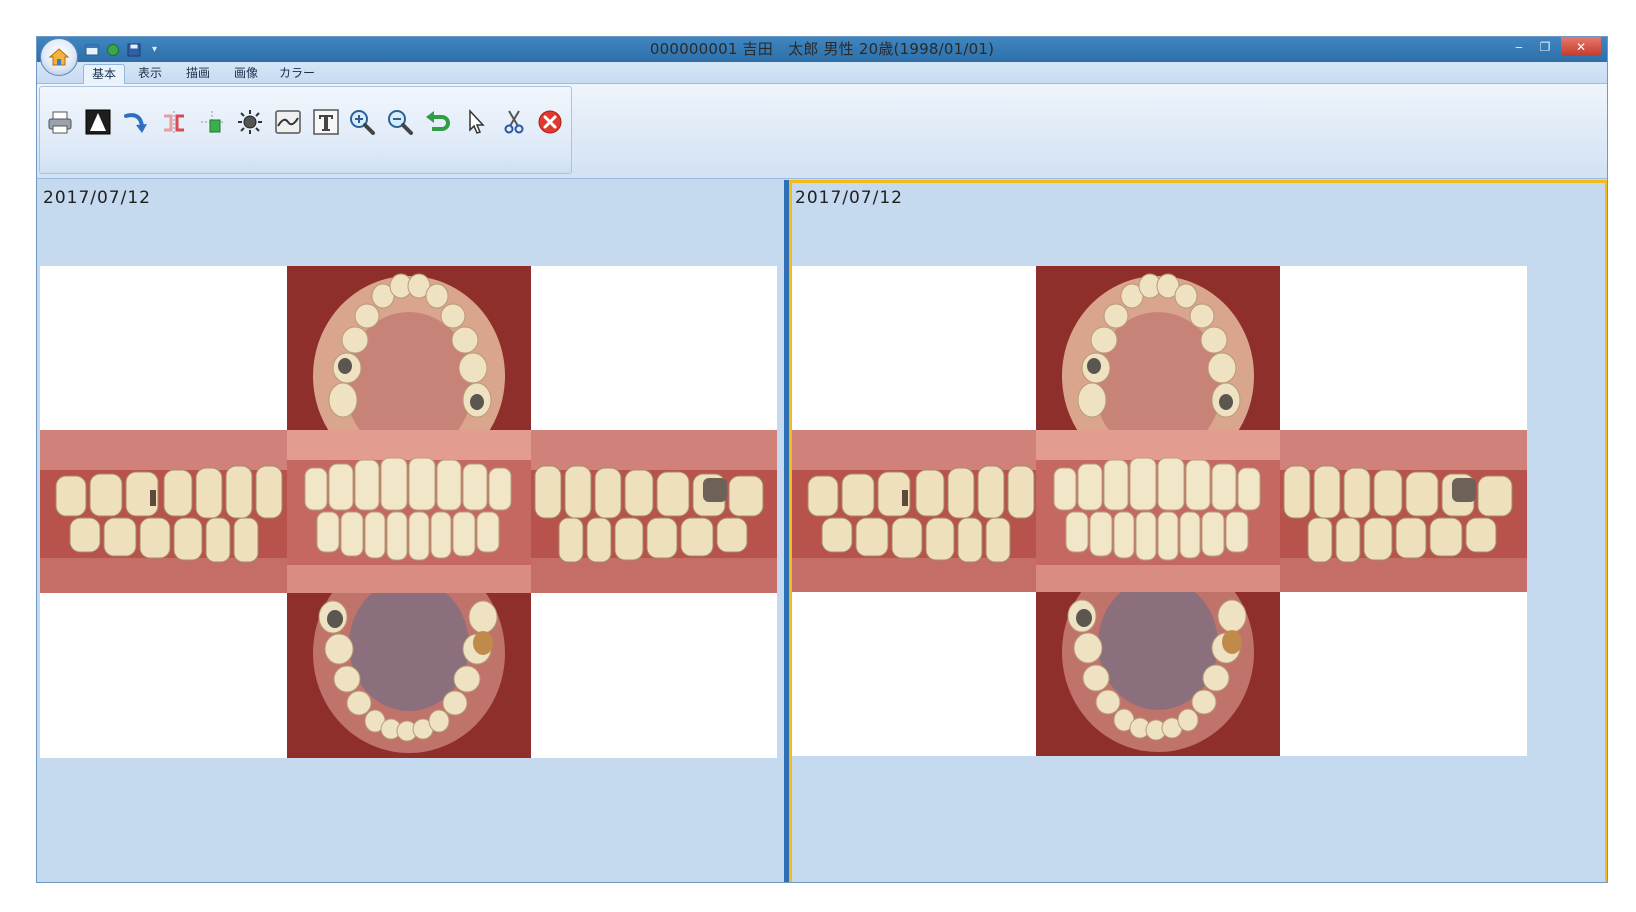 The height and width of the screenshot is (912, 1636). I want to click on brightness-icon, so click(250, 122).